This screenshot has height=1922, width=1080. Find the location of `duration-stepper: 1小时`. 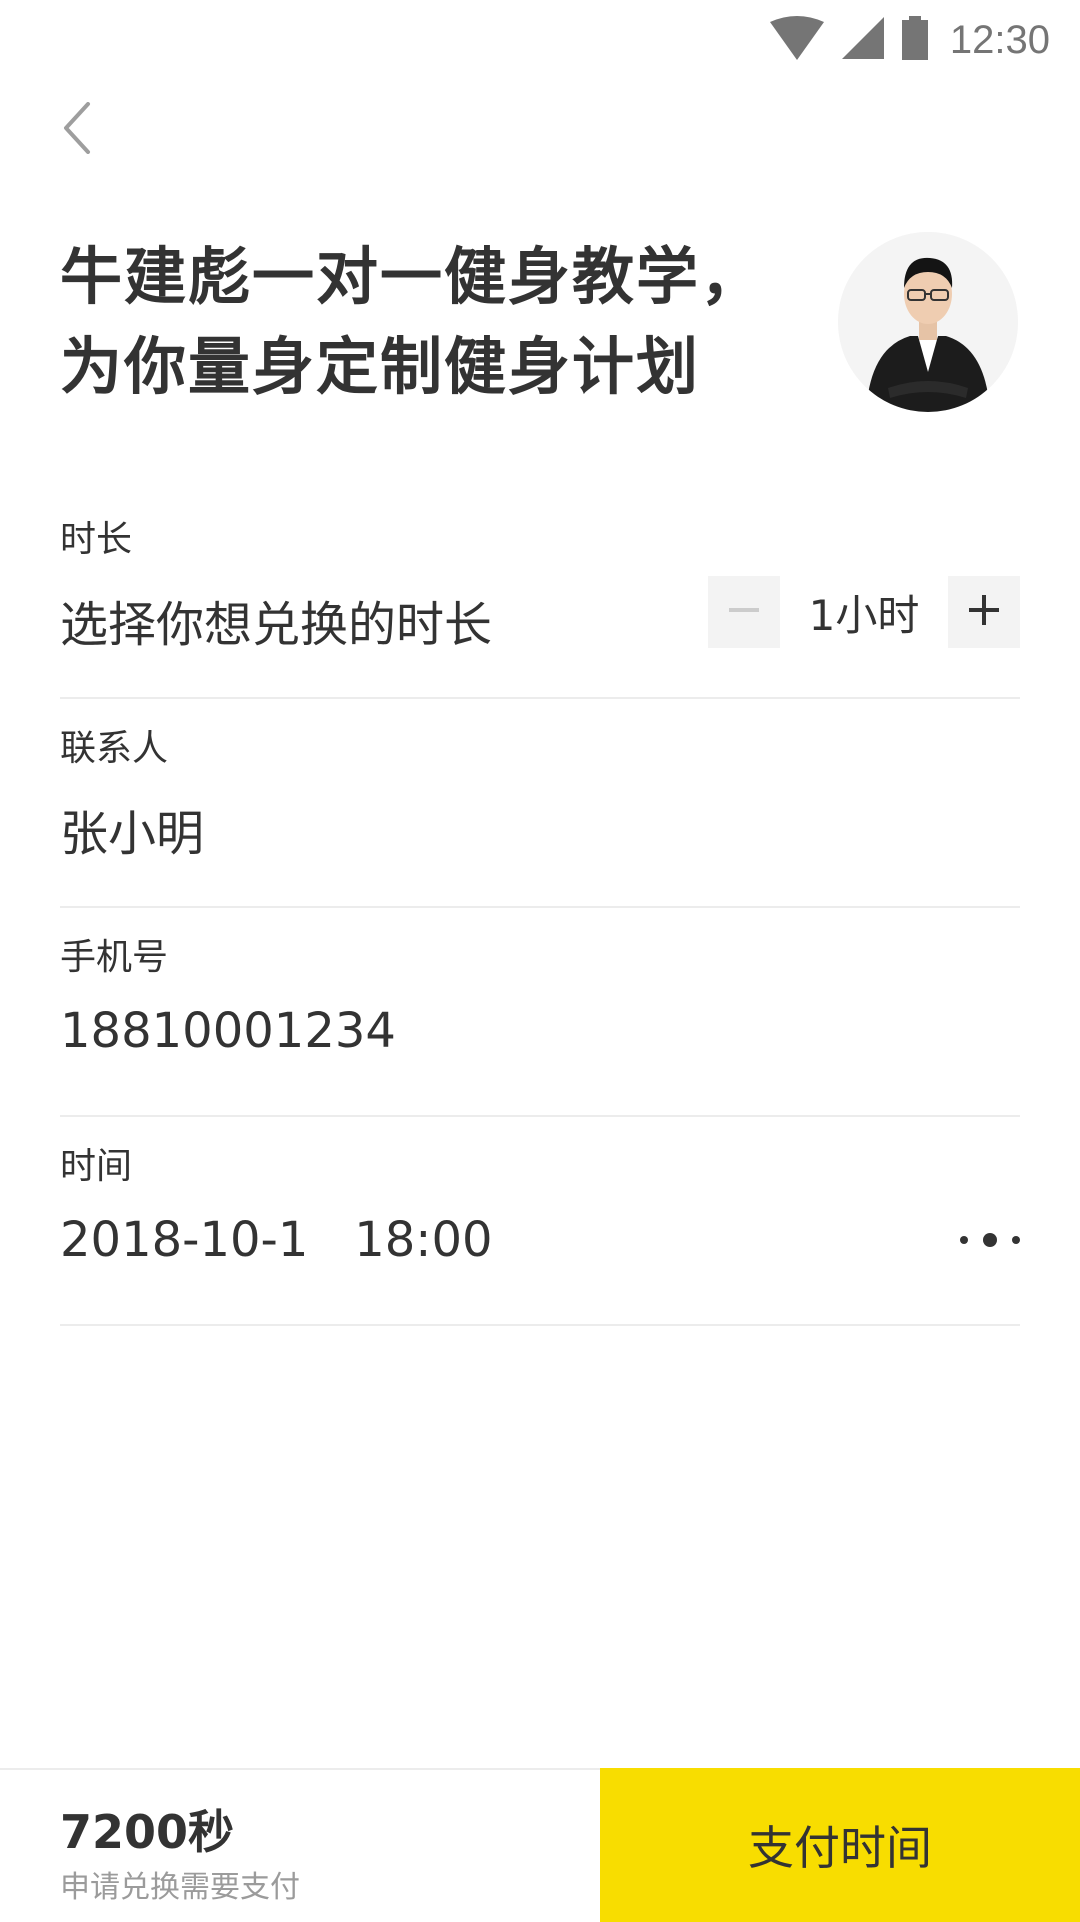

duration-stepper: 1小时 is located at coordinates (864, 612).